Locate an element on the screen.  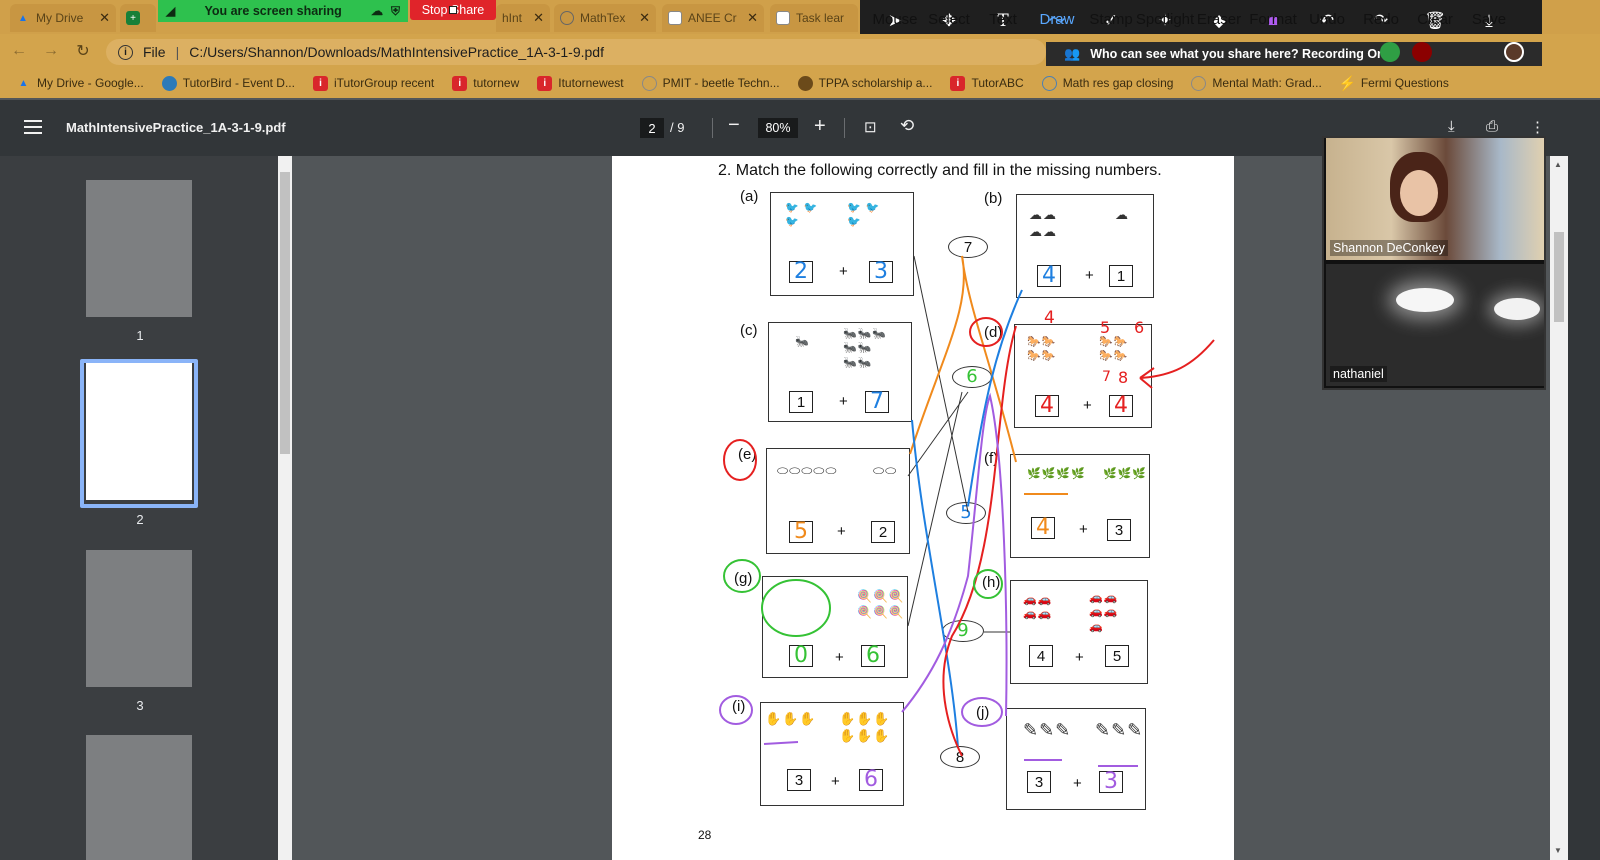
leaves-picture: ⬭⬭ is located at coordinates (885, 470).